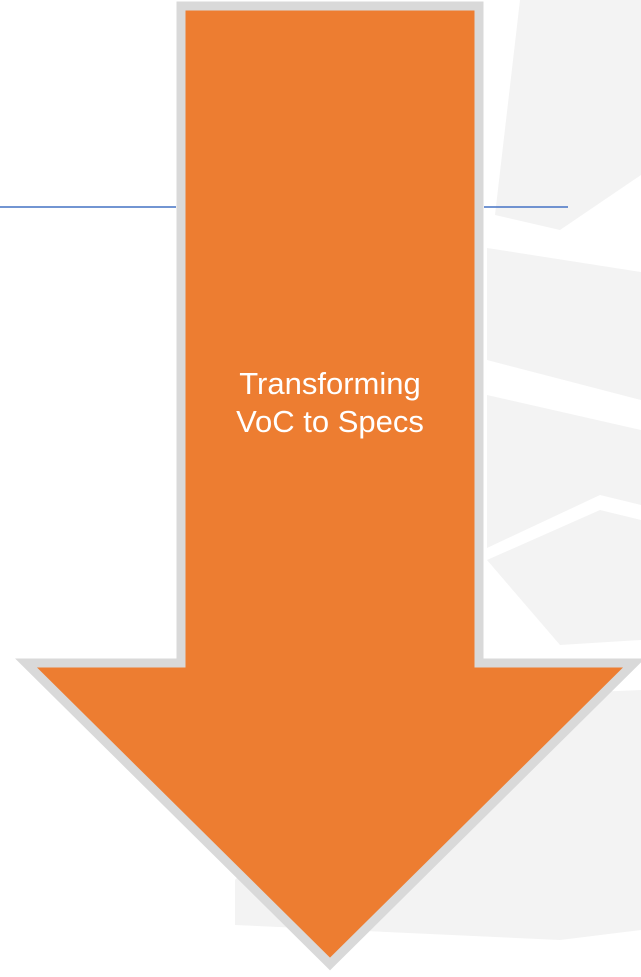 The image size is (641, 977). I want to click on arrow-label-line-1: Transforming, so click(330, 383).